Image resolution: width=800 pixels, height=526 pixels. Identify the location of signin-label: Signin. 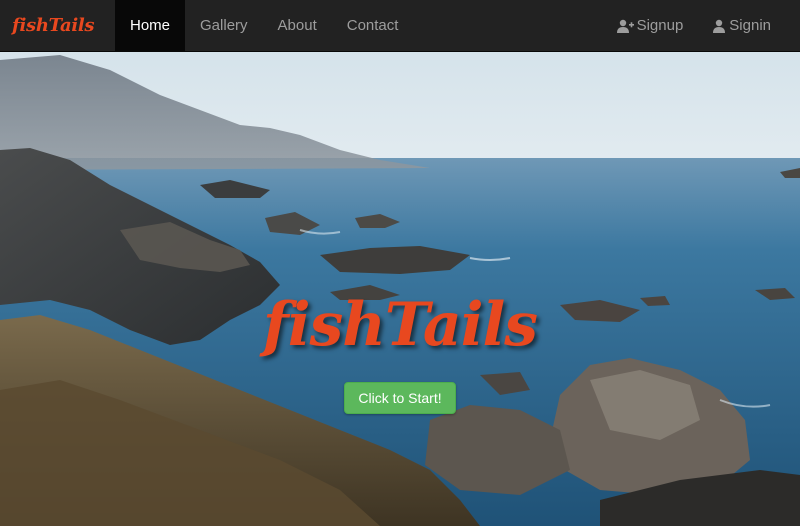
(750, 25).